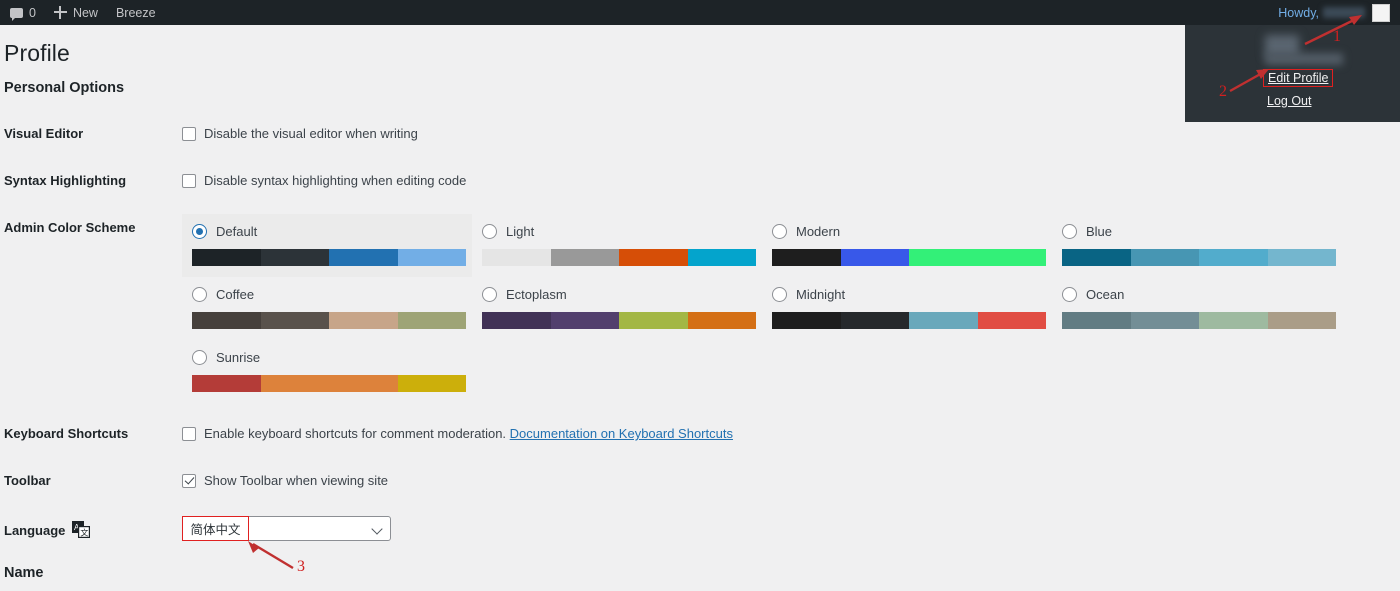  What do you see at coordinates (1197, 231) in the screenshot?
I see `color-scheme-head: Blue` at bounding box center [1197, 231].